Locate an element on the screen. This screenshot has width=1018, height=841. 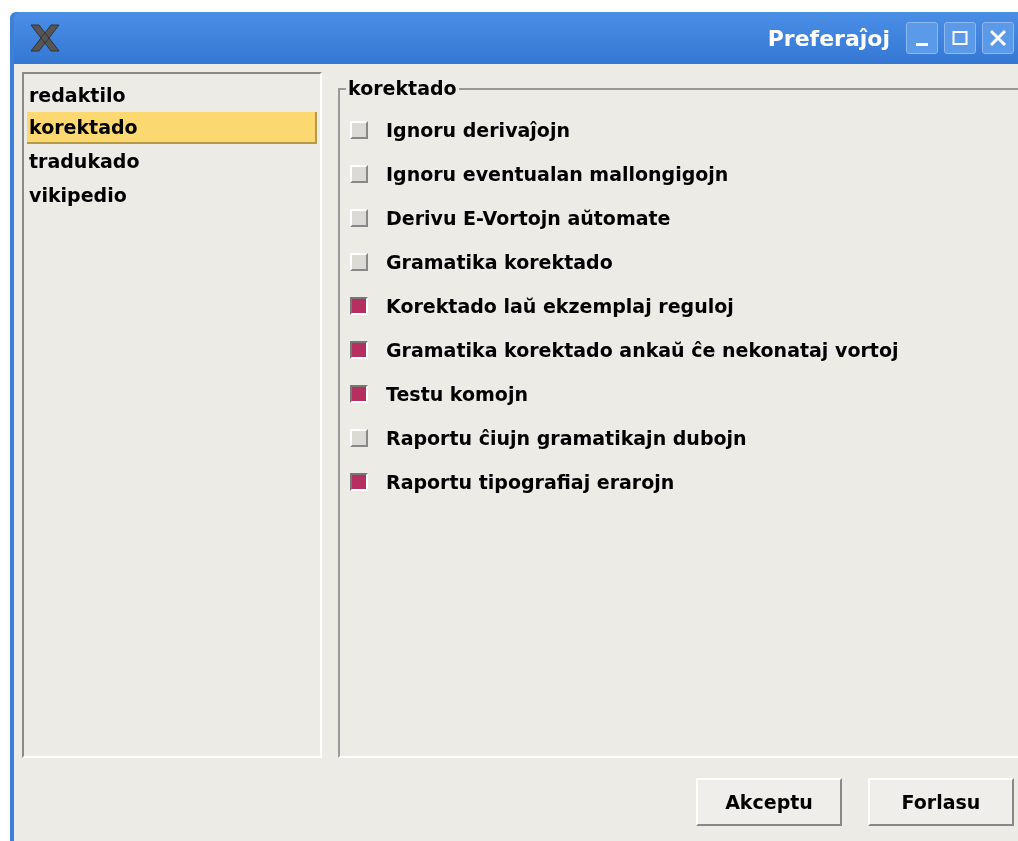
checkbox-label: Gramatika korektado is located at coordinates (499, 262).